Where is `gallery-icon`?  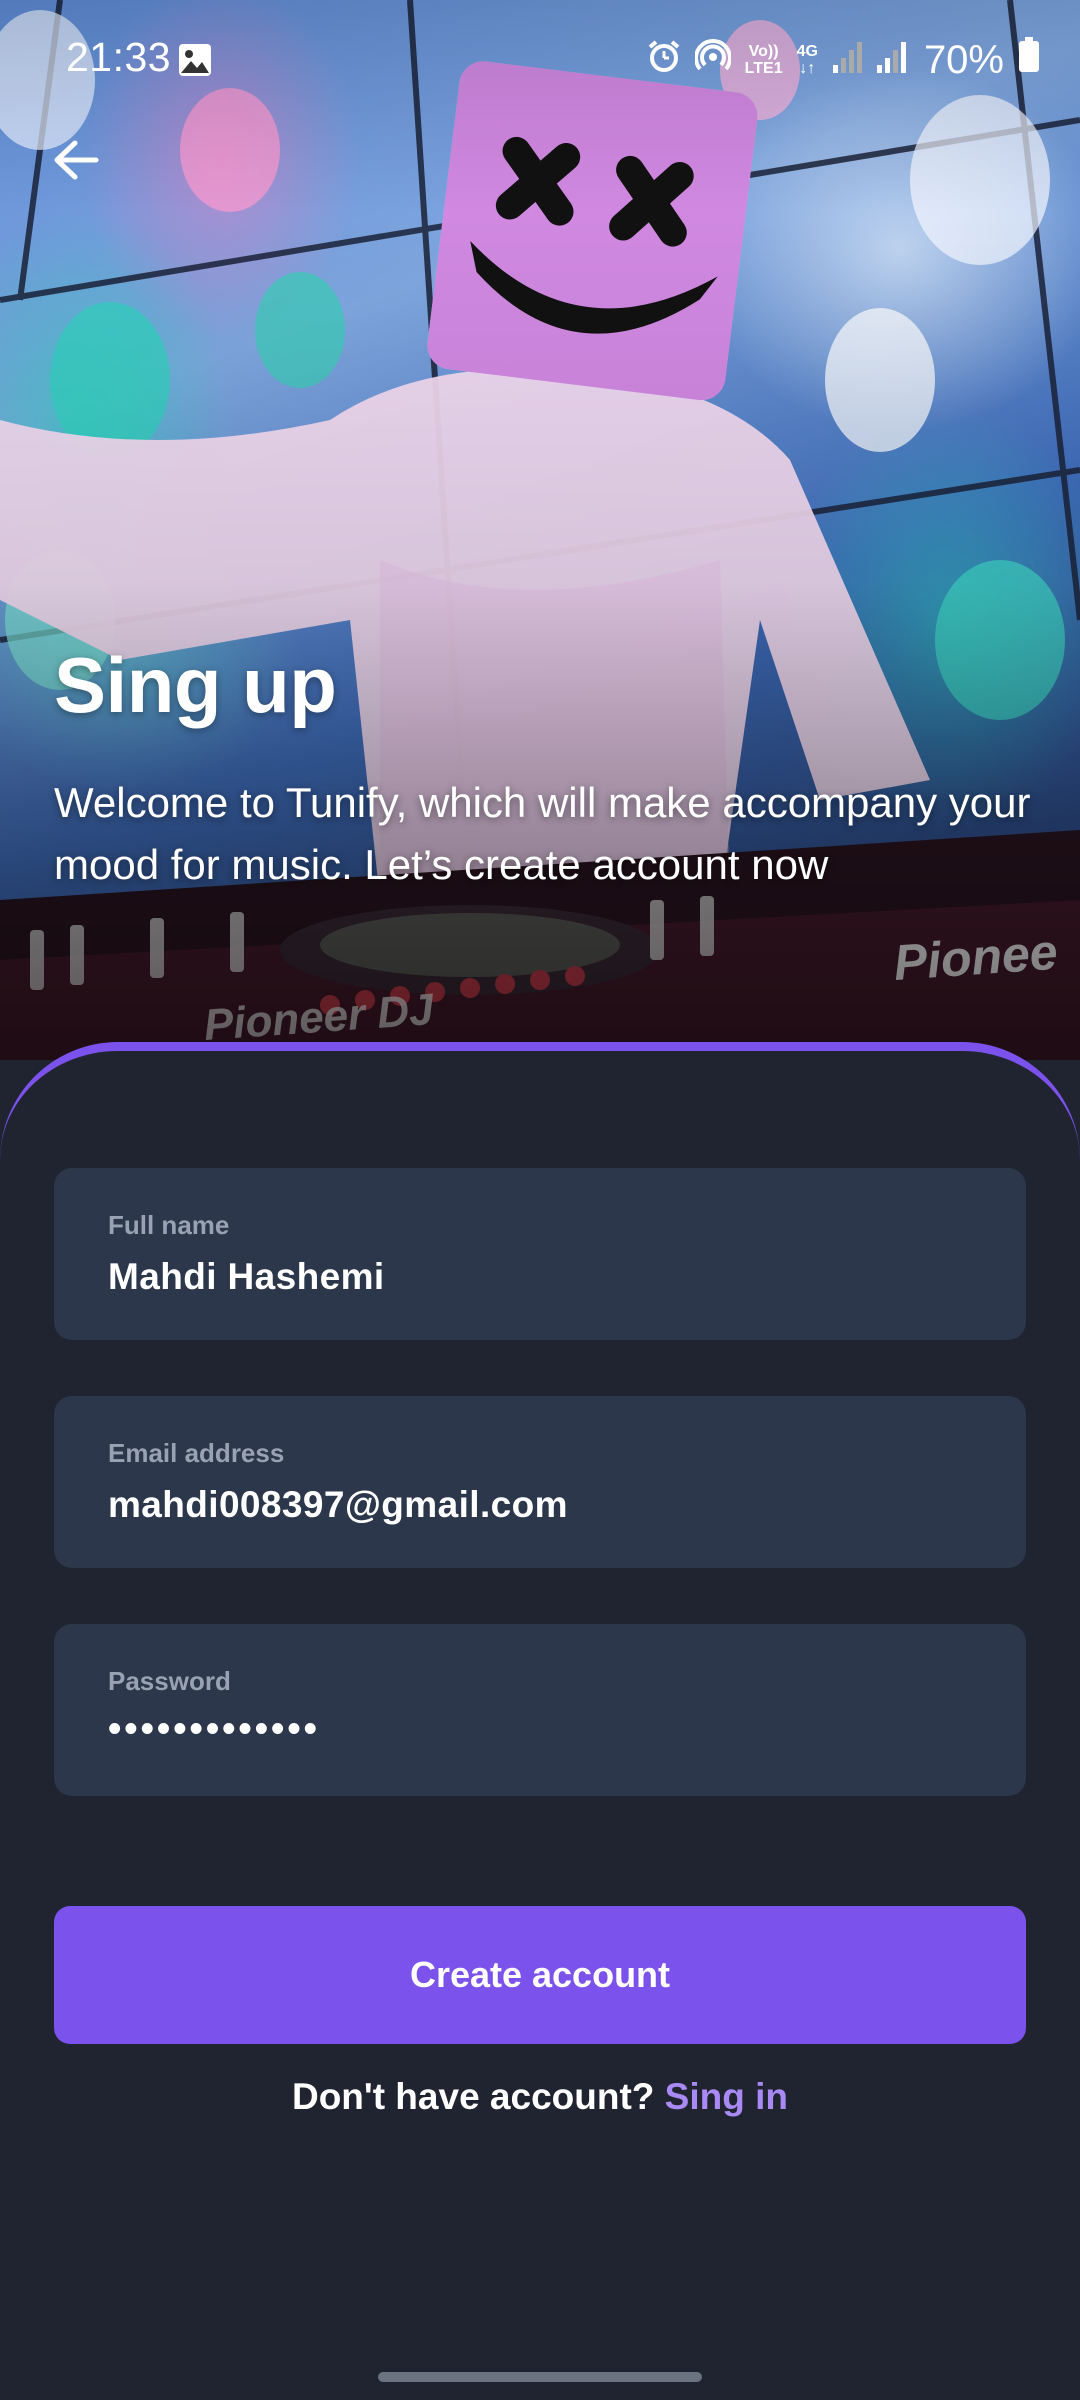 gallery-icon is located at coordinates (195, 64).